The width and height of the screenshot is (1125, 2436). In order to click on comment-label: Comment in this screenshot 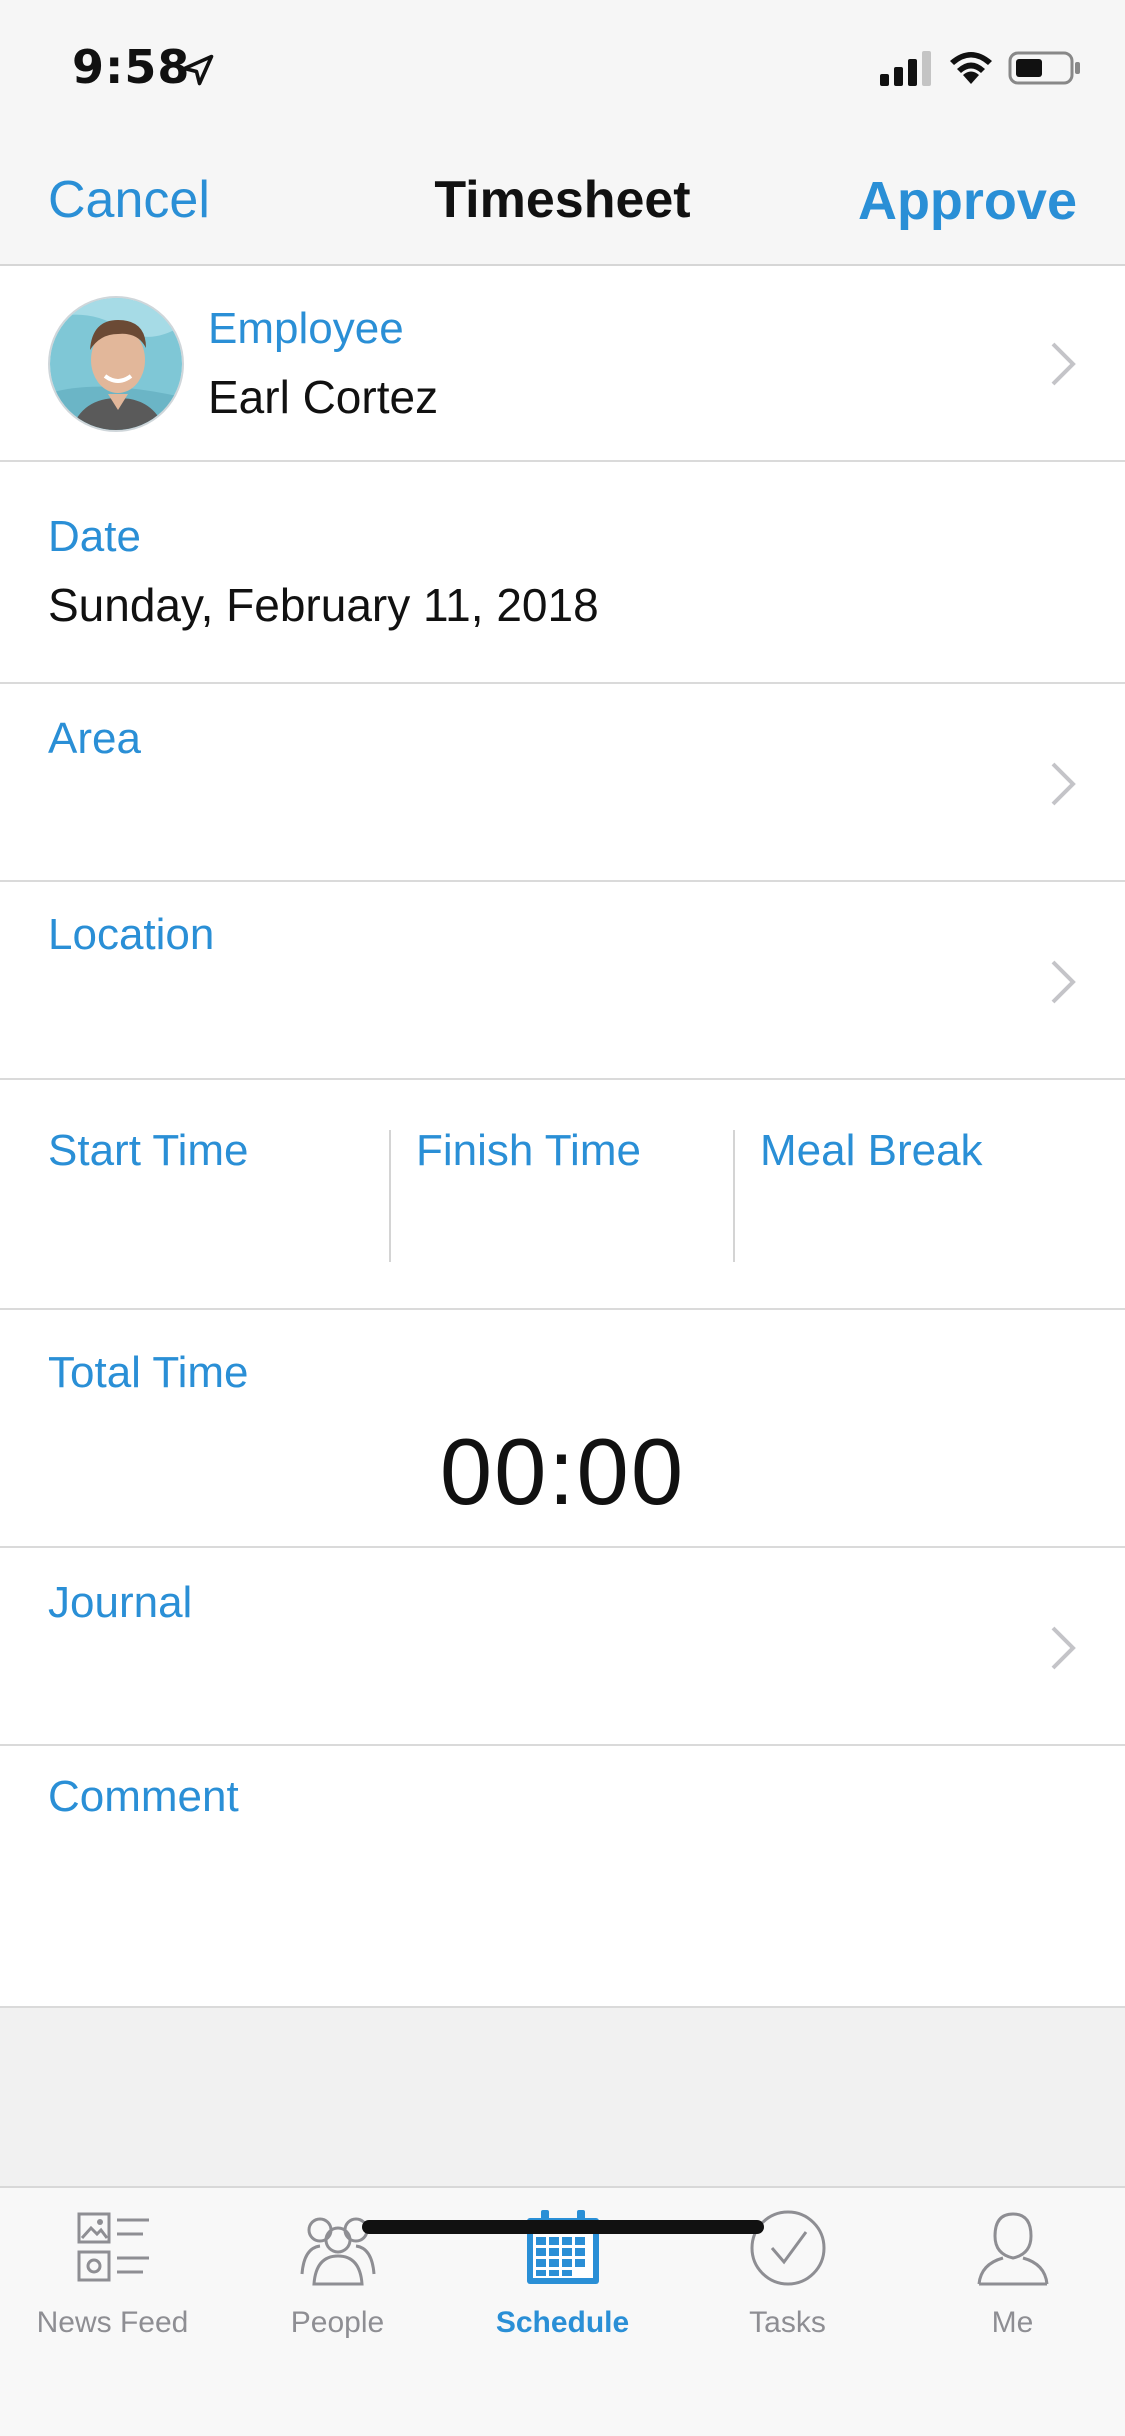, I will do `click(143, 1796)`.